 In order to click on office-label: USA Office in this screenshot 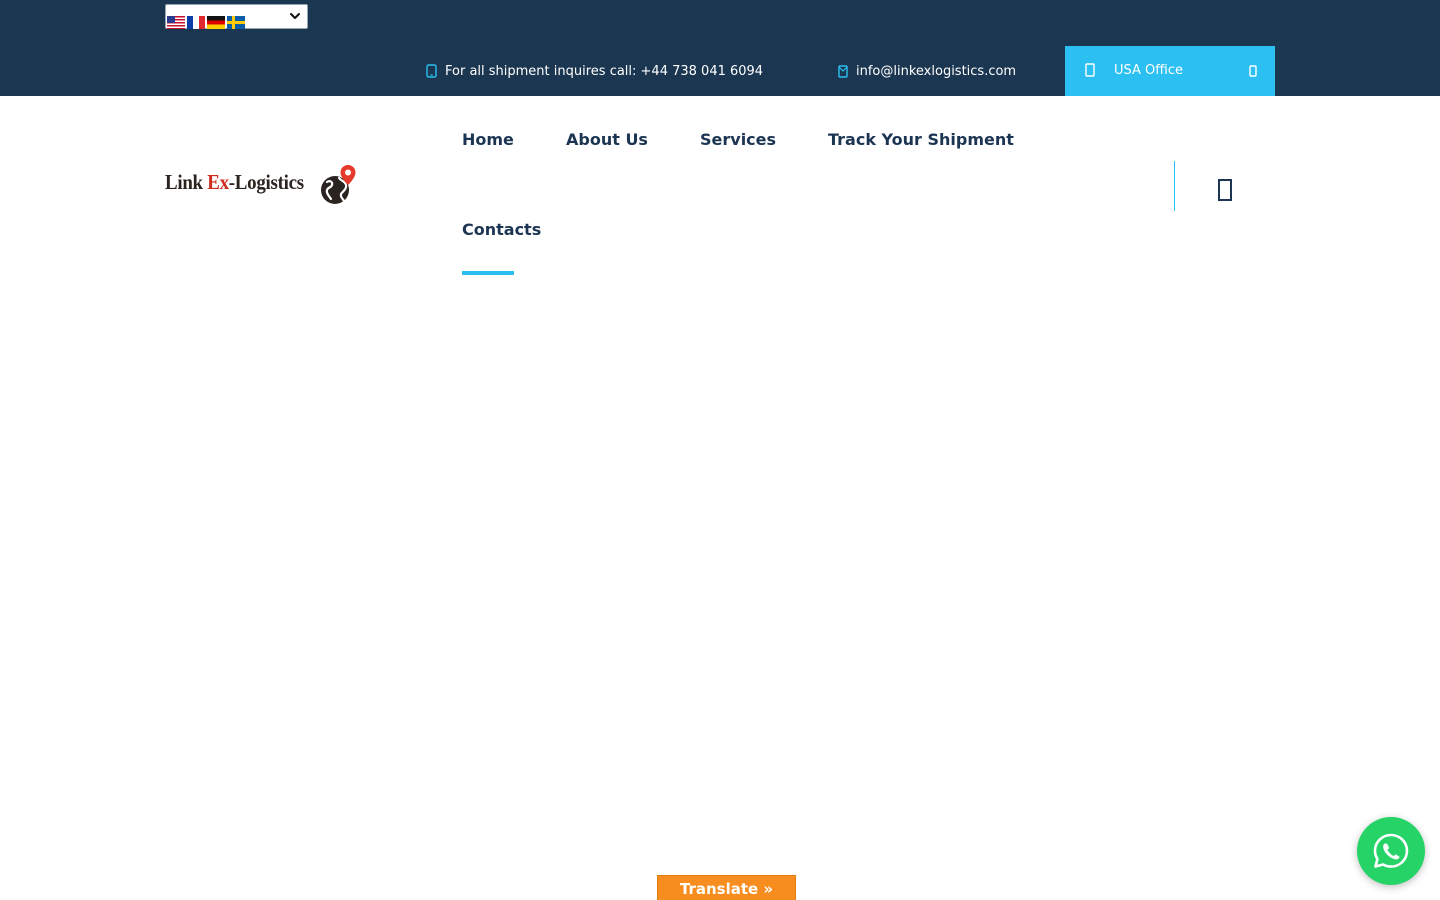, I will do `click(1148, 70)`.